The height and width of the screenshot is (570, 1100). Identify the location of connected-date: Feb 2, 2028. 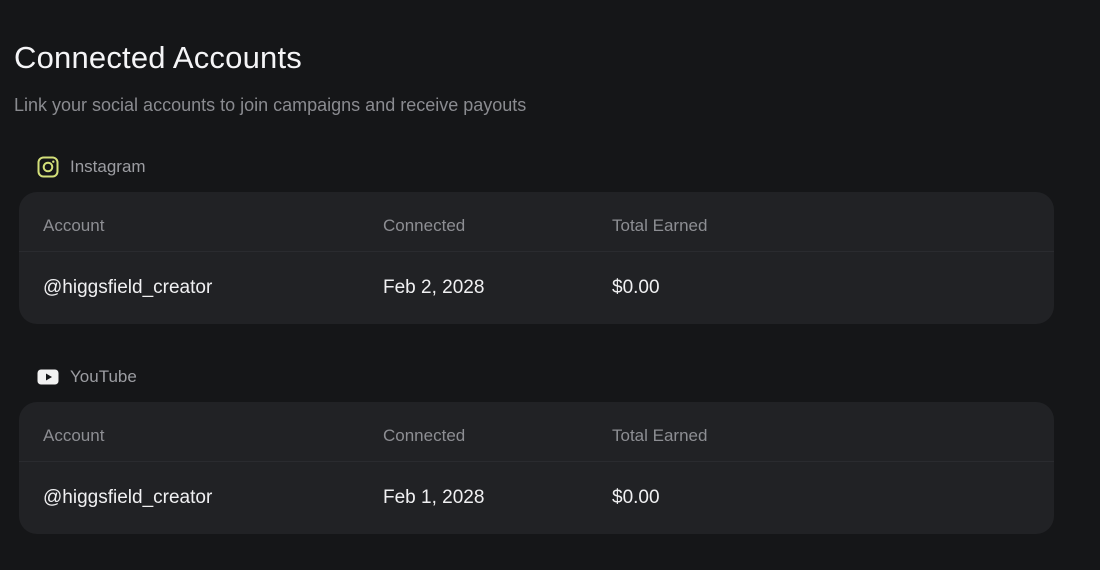
(434, 287).